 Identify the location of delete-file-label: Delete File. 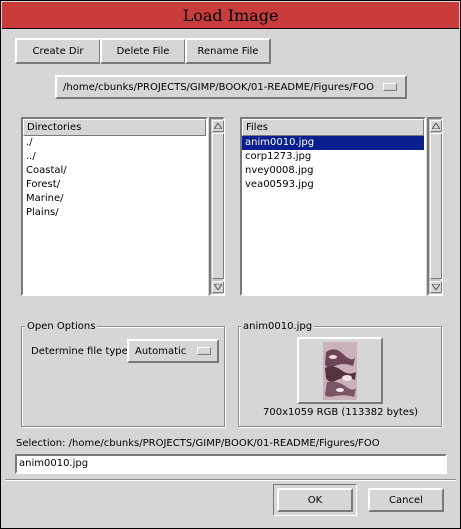
(143, 51).